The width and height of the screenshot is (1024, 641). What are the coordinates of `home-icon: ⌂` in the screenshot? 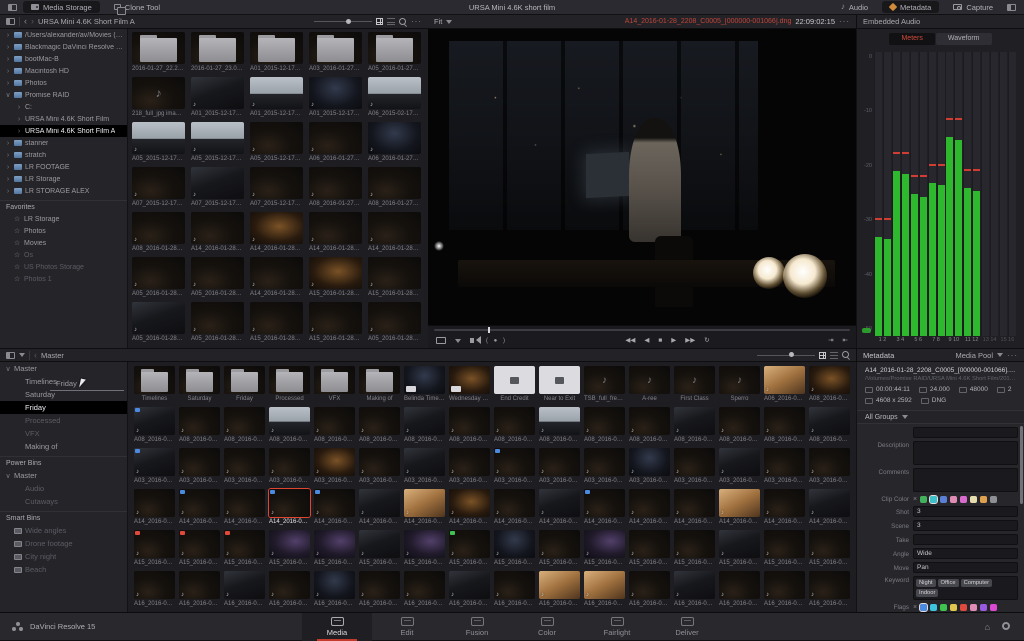 It's located at (987, 627).